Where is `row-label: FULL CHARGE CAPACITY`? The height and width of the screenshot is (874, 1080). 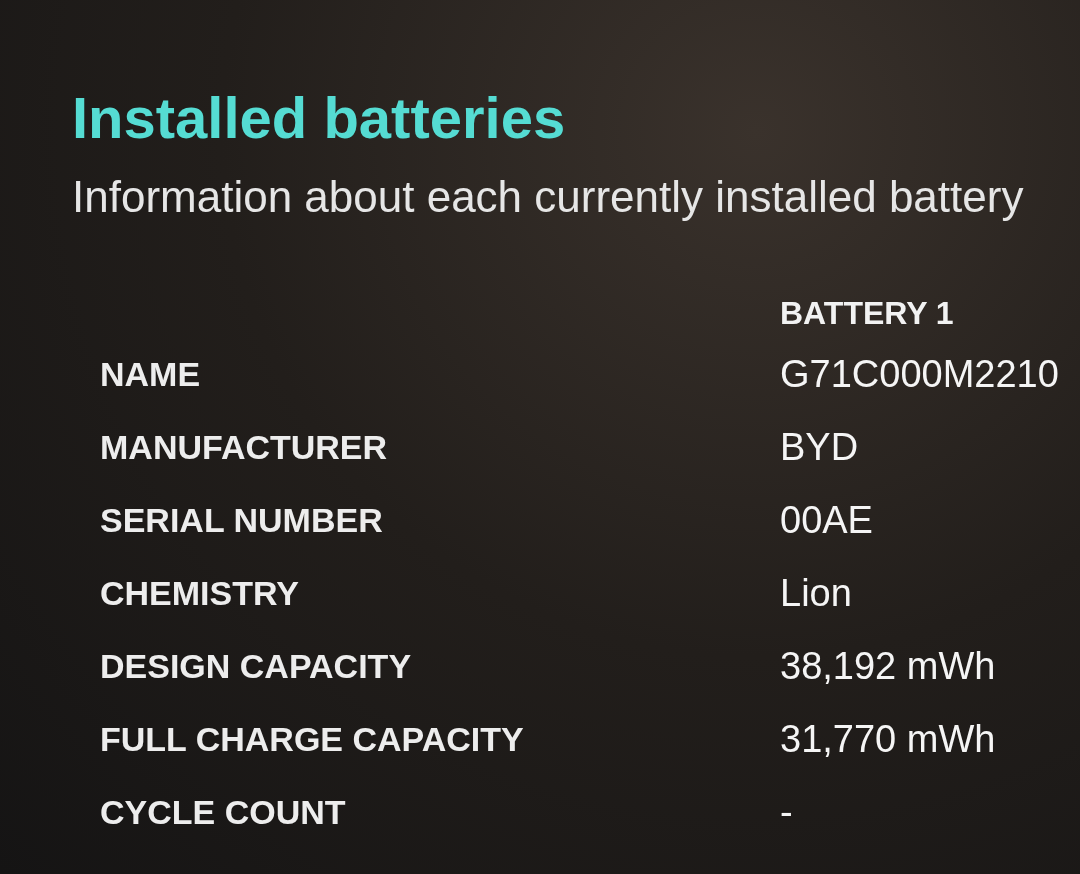
row-label: FULL CHARGE CAPACITY is located at coordinates (312, 739).